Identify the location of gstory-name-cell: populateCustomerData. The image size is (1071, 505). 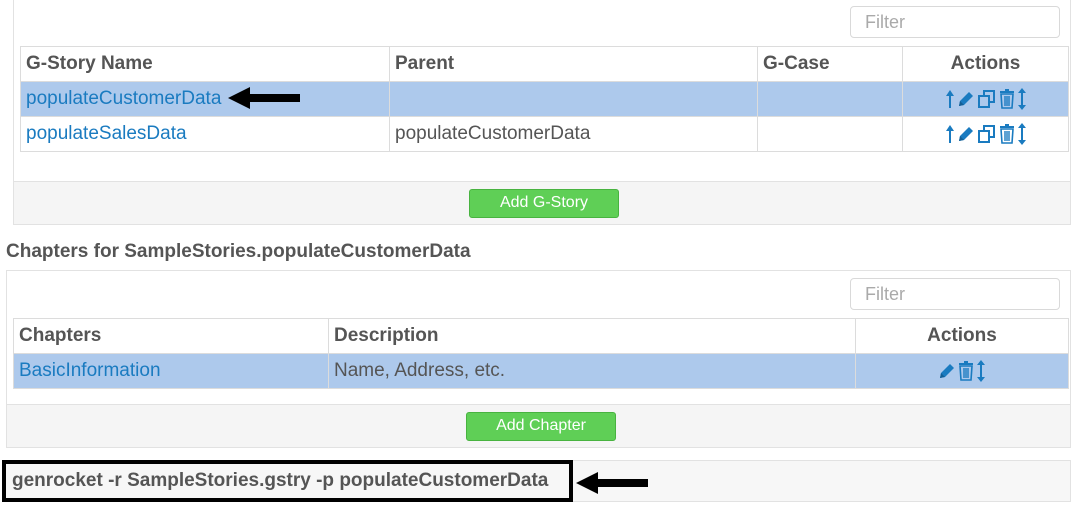
(205, 99).